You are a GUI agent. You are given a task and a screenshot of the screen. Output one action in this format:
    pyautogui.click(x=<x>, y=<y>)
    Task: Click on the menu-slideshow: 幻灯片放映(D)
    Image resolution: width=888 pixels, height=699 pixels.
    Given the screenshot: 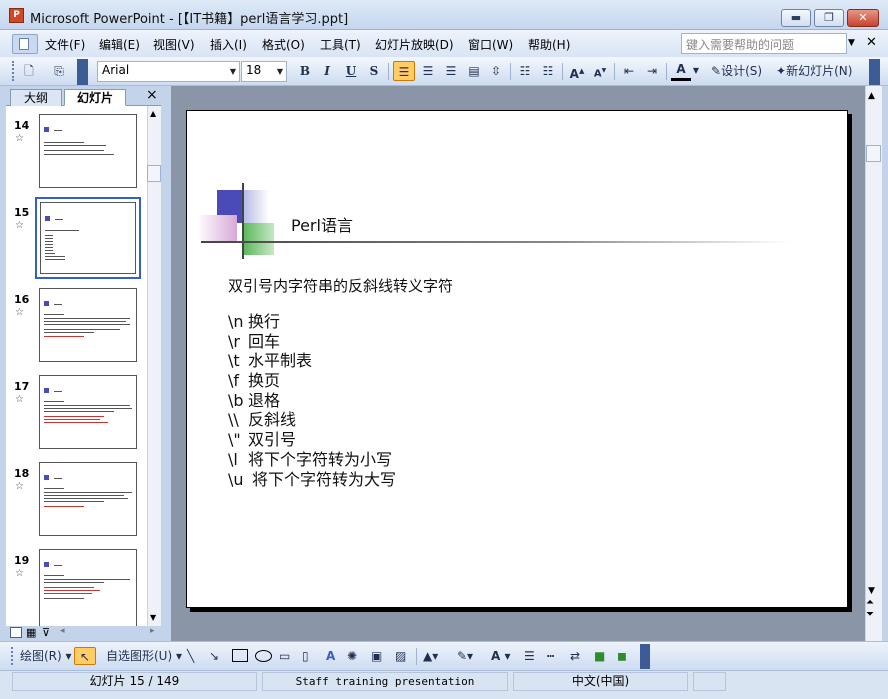 What is the action you would take?
    pyautogui.click(x=414, y=44)
    